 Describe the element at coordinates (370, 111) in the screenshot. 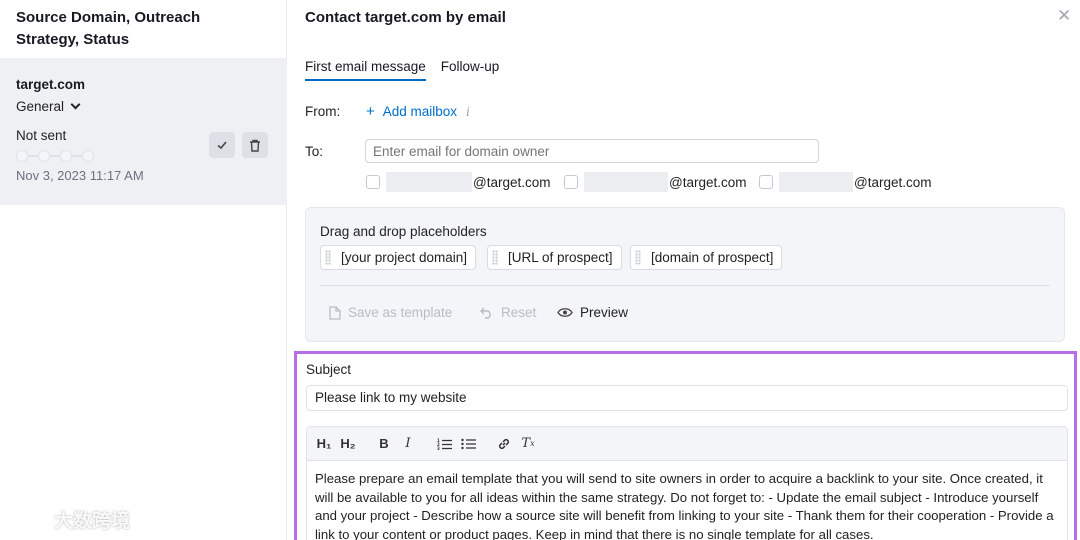

I see `plus-icon: +` at that location.